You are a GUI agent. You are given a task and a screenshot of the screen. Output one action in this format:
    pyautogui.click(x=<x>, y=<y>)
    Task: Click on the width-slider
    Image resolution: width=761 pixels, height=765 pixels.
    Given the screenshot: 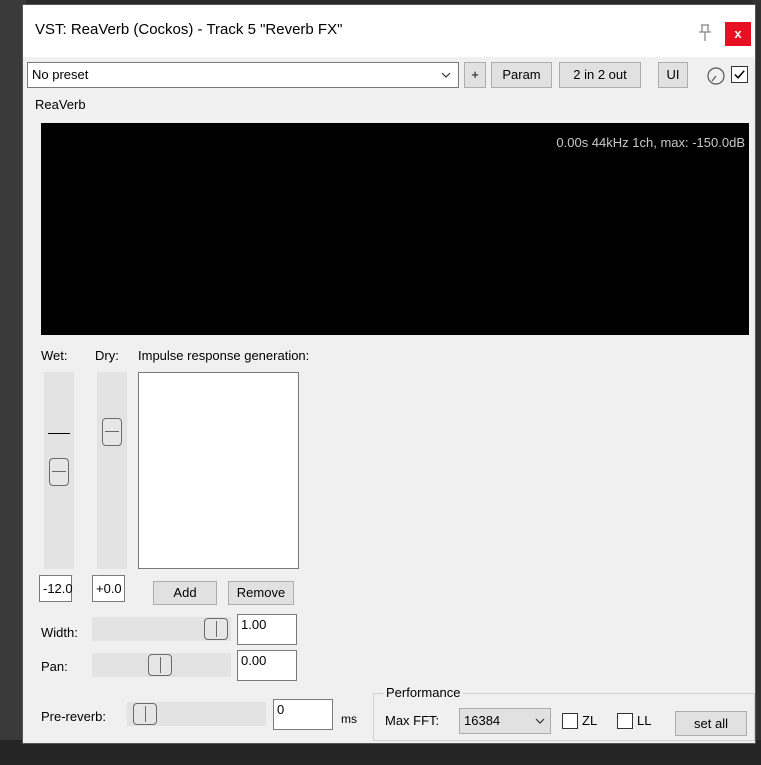 What is the action you would take?
    pyautogui.click(x=161, y=629)
    